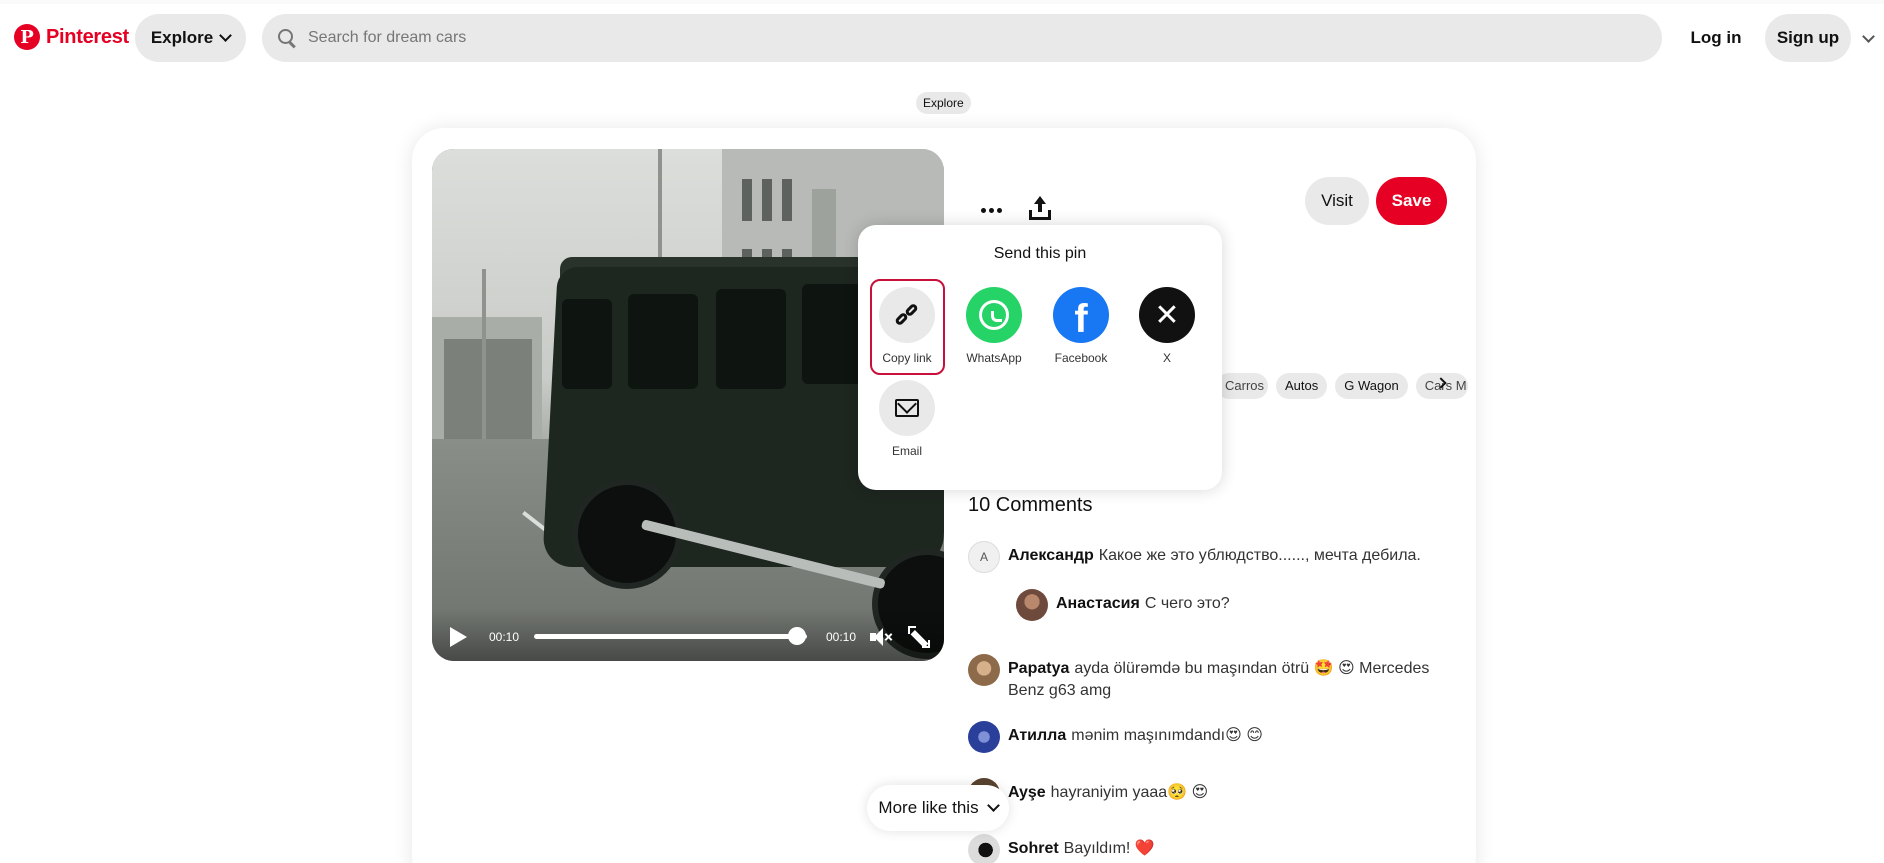  Describe the element at coordinates (841, 637) in the screenshot. I see `time-total: 00:10` at that location.